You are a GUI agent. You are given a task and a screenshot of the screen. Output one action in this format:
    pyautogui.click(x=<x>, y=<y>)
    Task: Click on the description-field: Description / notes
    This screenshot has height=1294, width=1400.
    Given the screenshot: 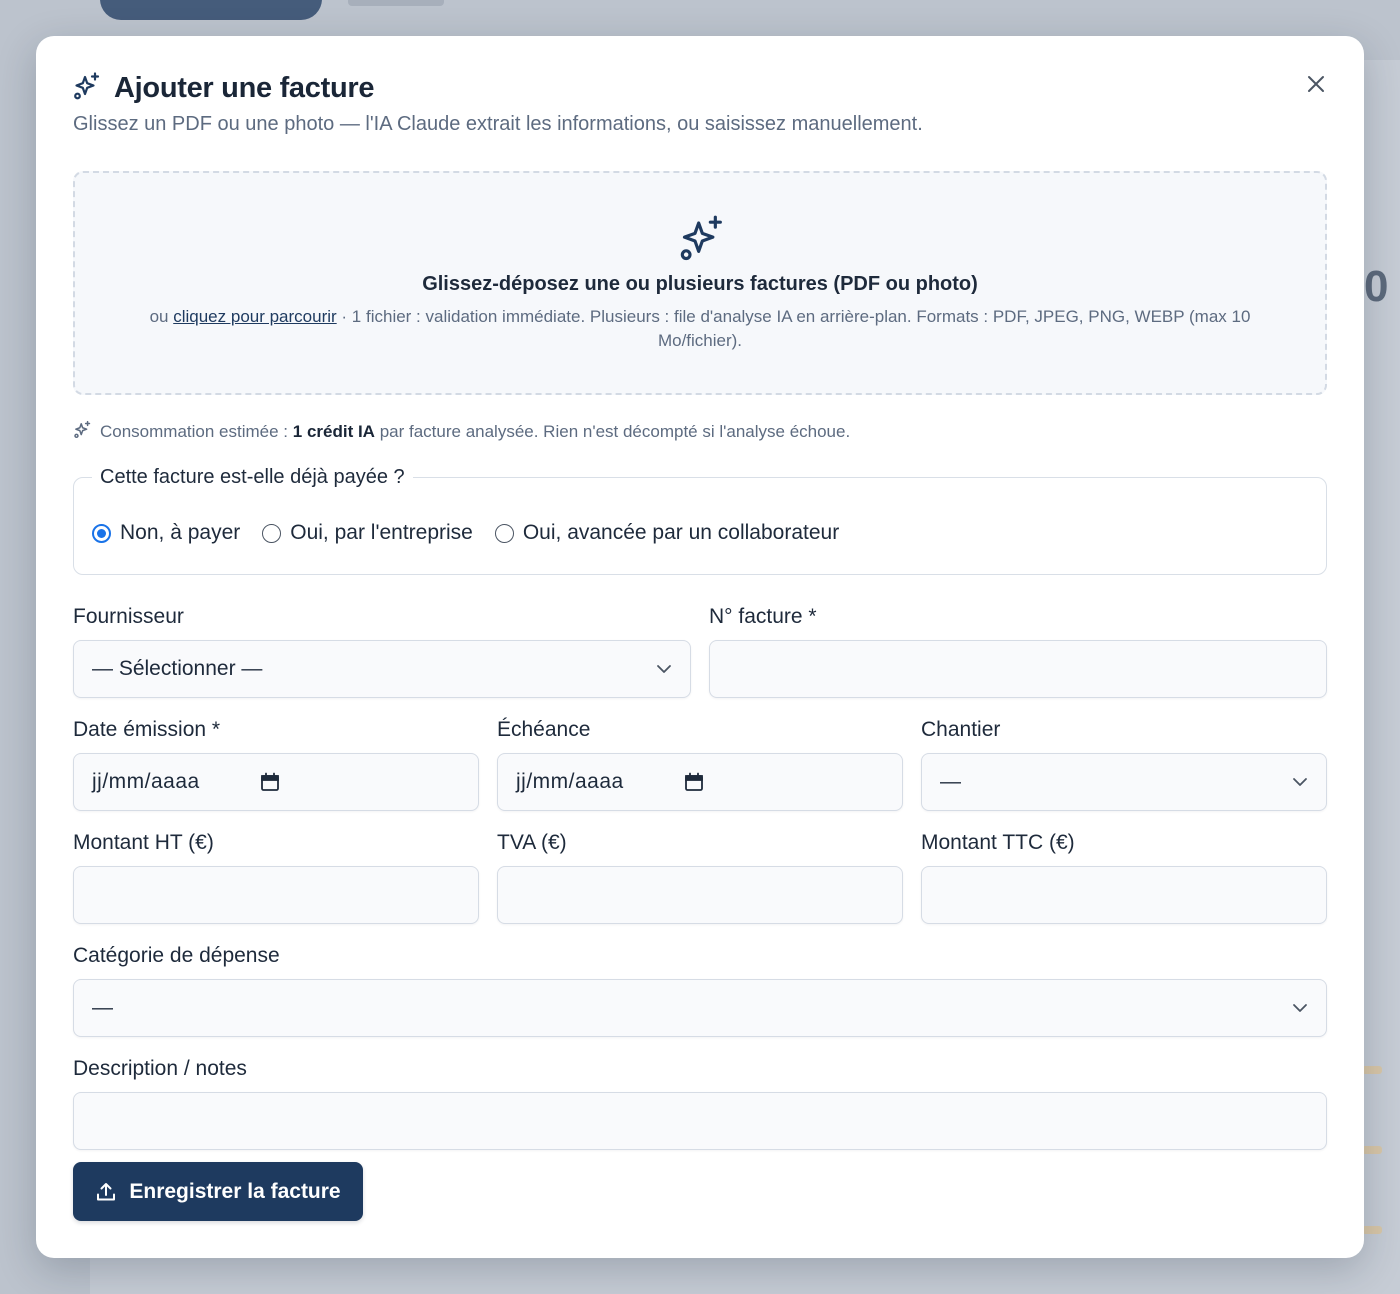 What is the action you would take?
    pyautogui.click(x=700, y=1103)
    